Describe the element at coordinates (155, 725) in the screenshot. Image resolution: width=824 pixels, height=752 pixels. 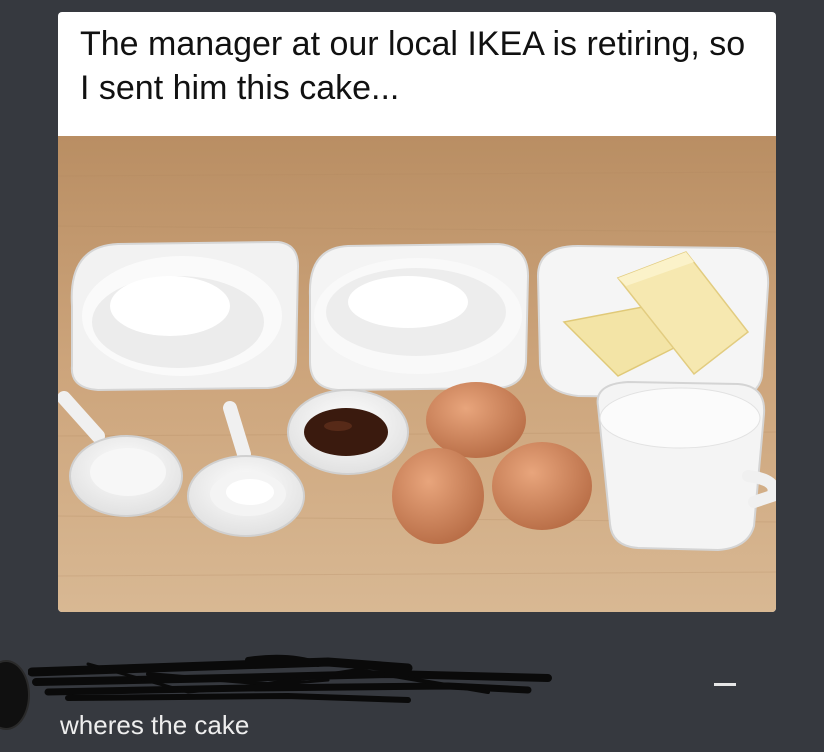
I see `comment-text: wheres the cake` at that location.